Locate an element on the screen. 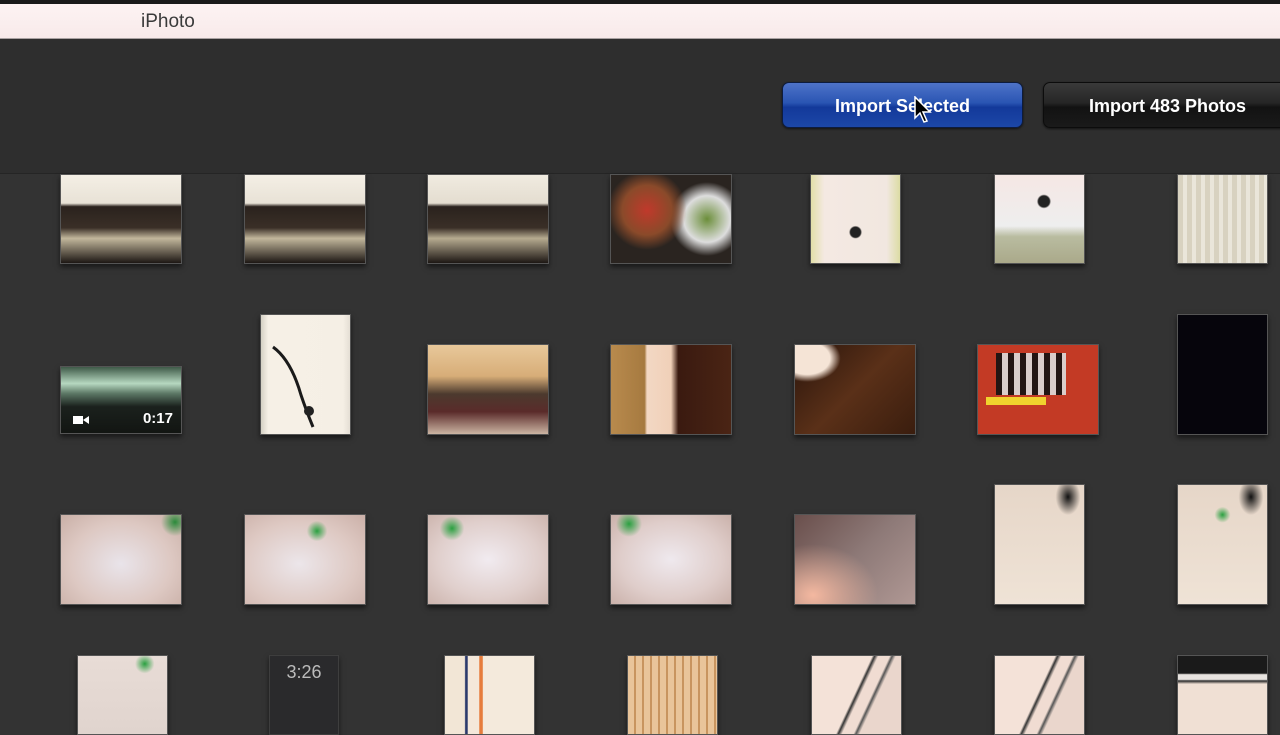  video-duration: 0:17 is located at coordinates (157, 418).